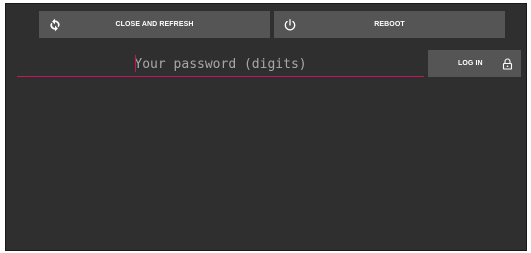  I want to click on close-and-refresh-label: CLOSE AND REFRESH, so click(154, 24).